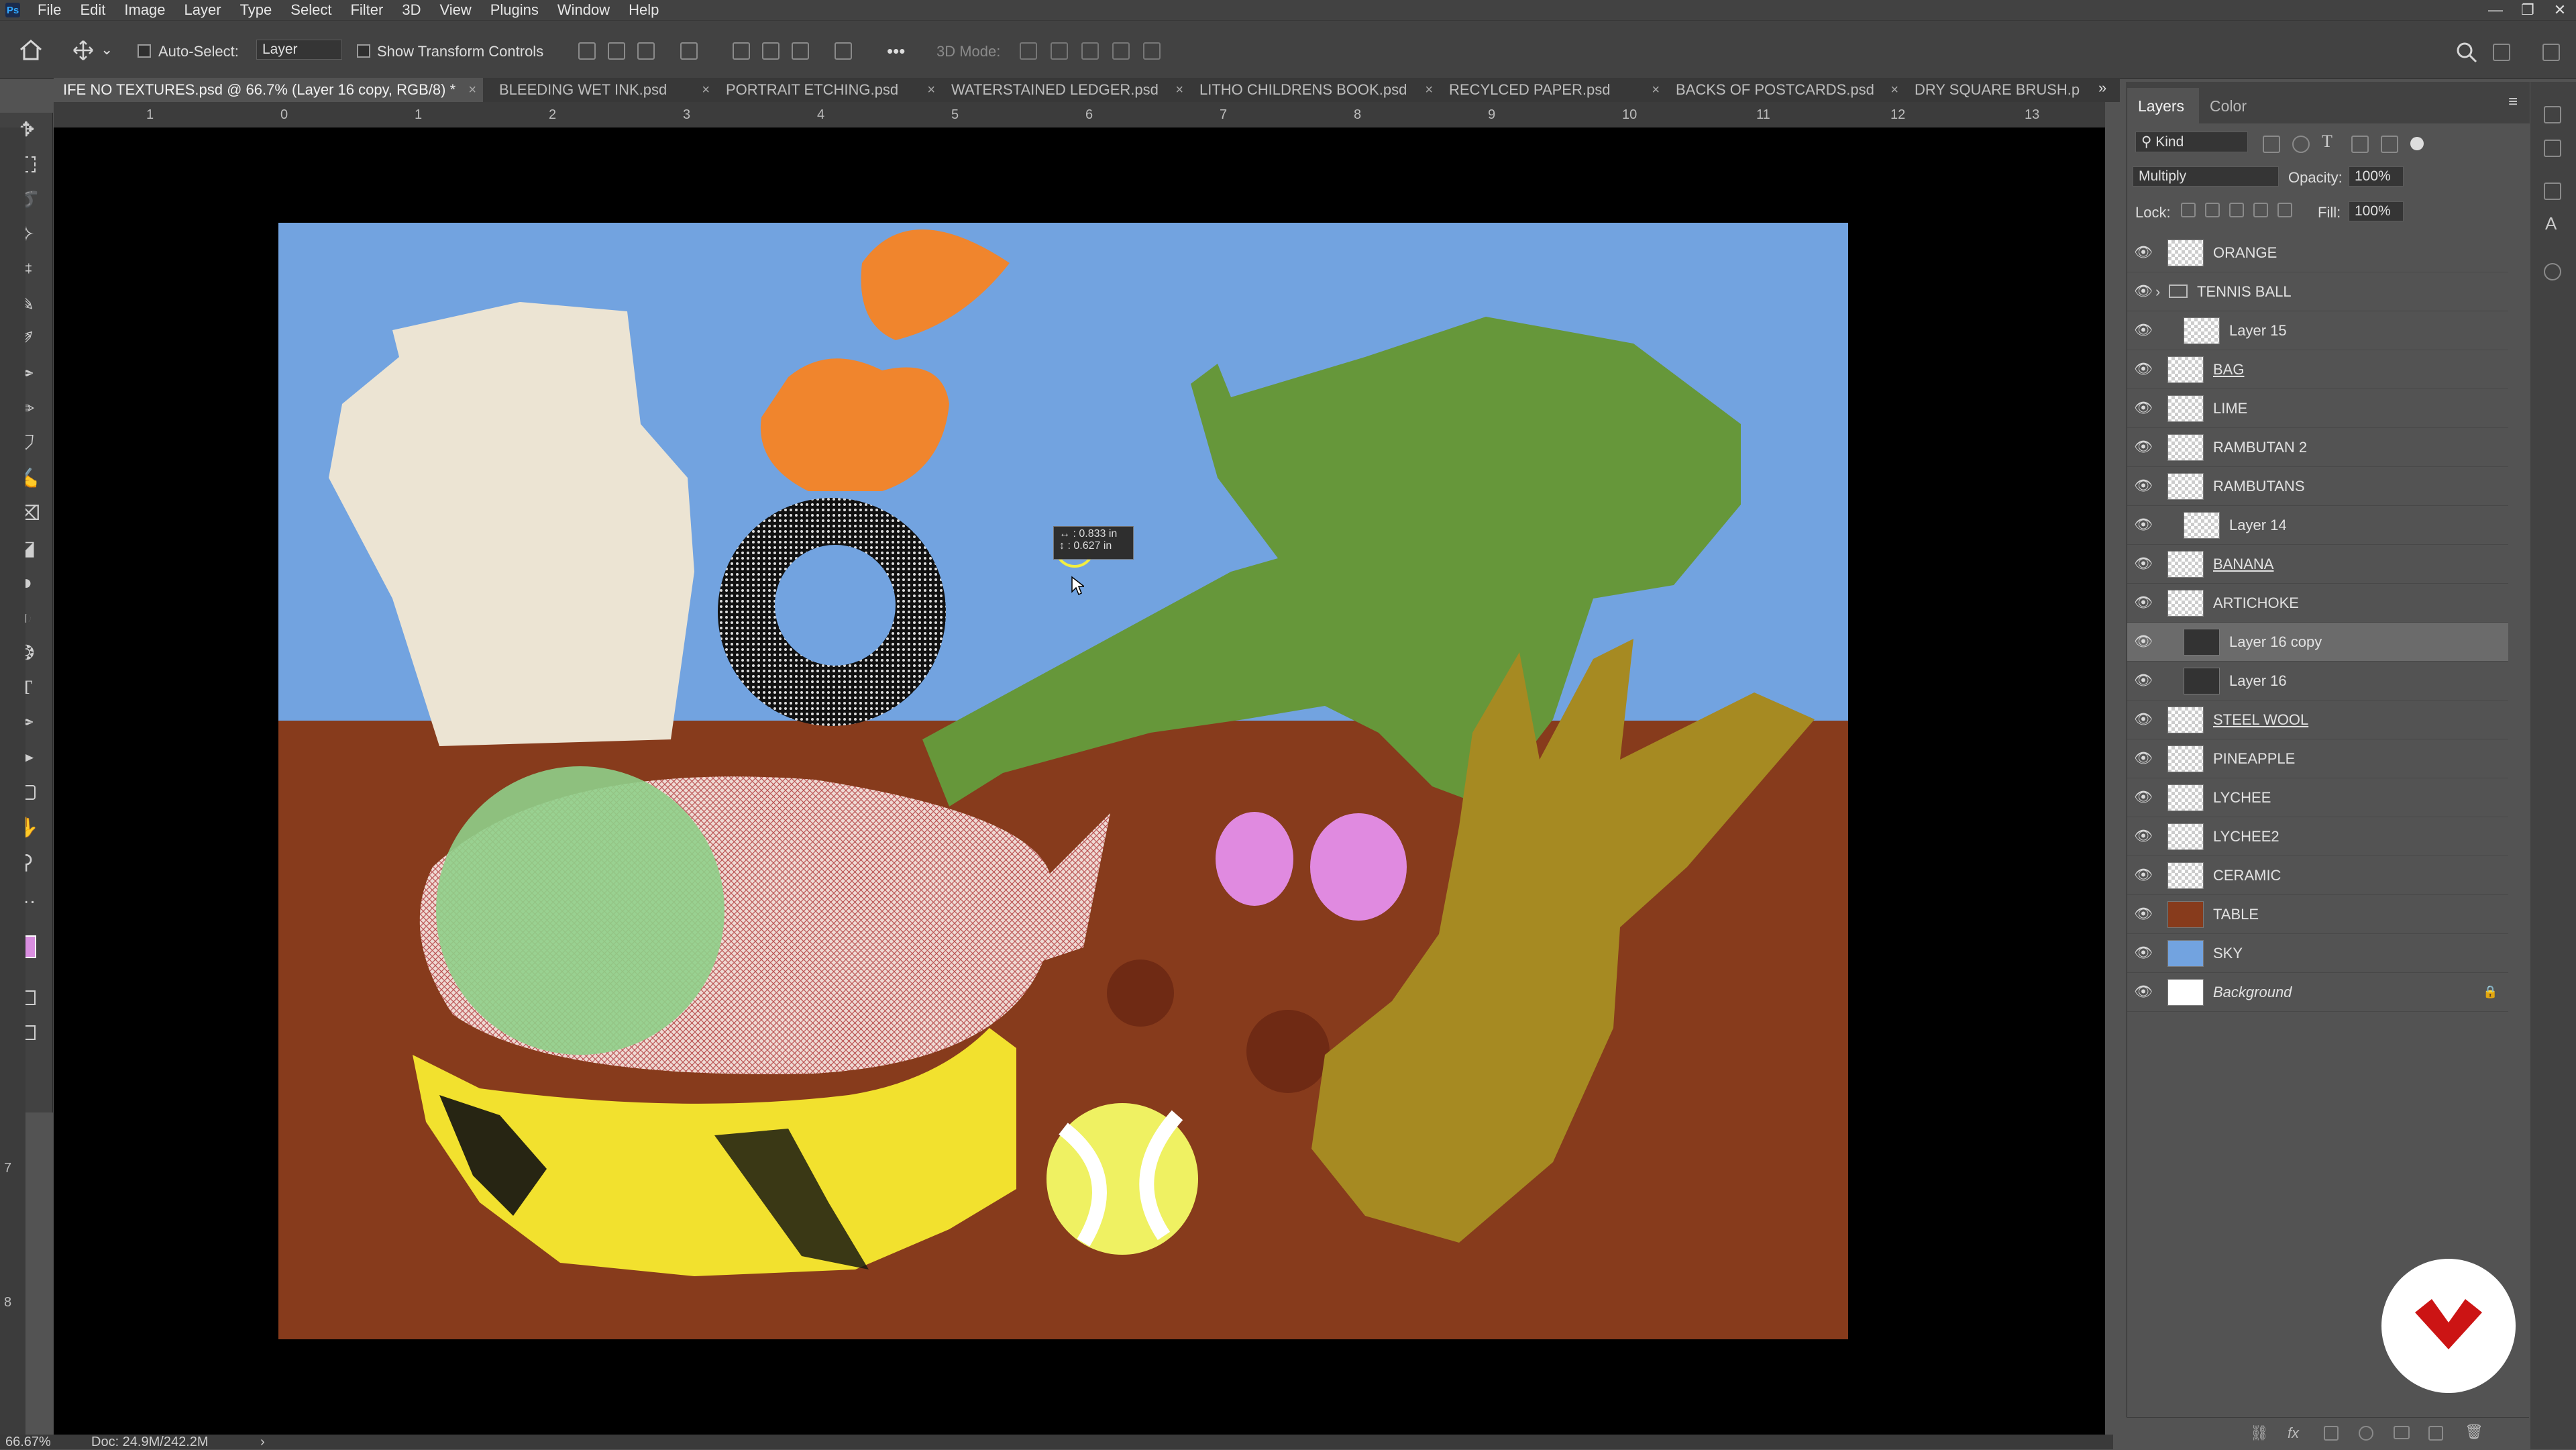  Describe the element at coordinates (2552, 191) in the screenshot. I see `brushes-panel-icon` at that location.